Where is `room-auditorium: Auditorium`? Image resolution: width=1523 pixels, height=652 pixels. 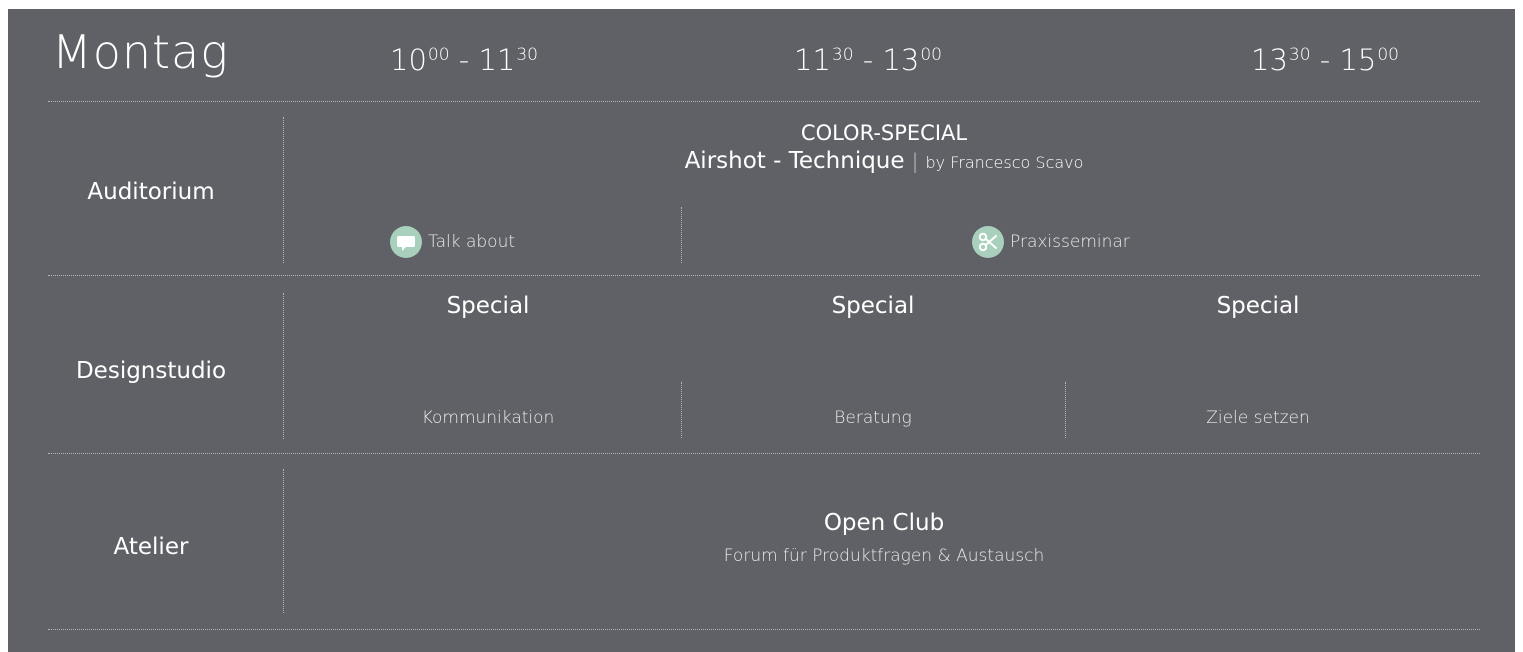
room-auditorium: Auditorium is located at coordinates (151, 192).